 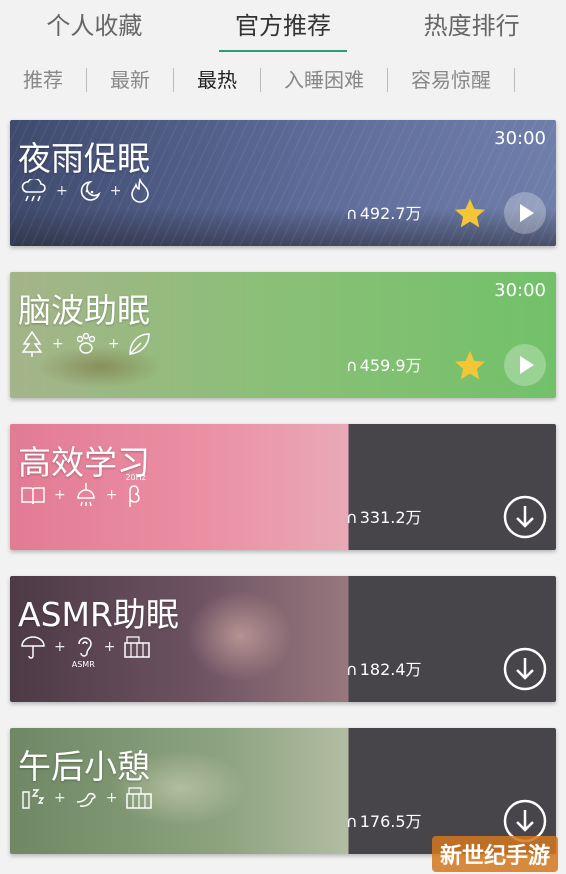 What do you see at coordinates (390, 821) in the screenshot?
I see `listen-count-value: 176.5万` at bounding box center [390, 821].